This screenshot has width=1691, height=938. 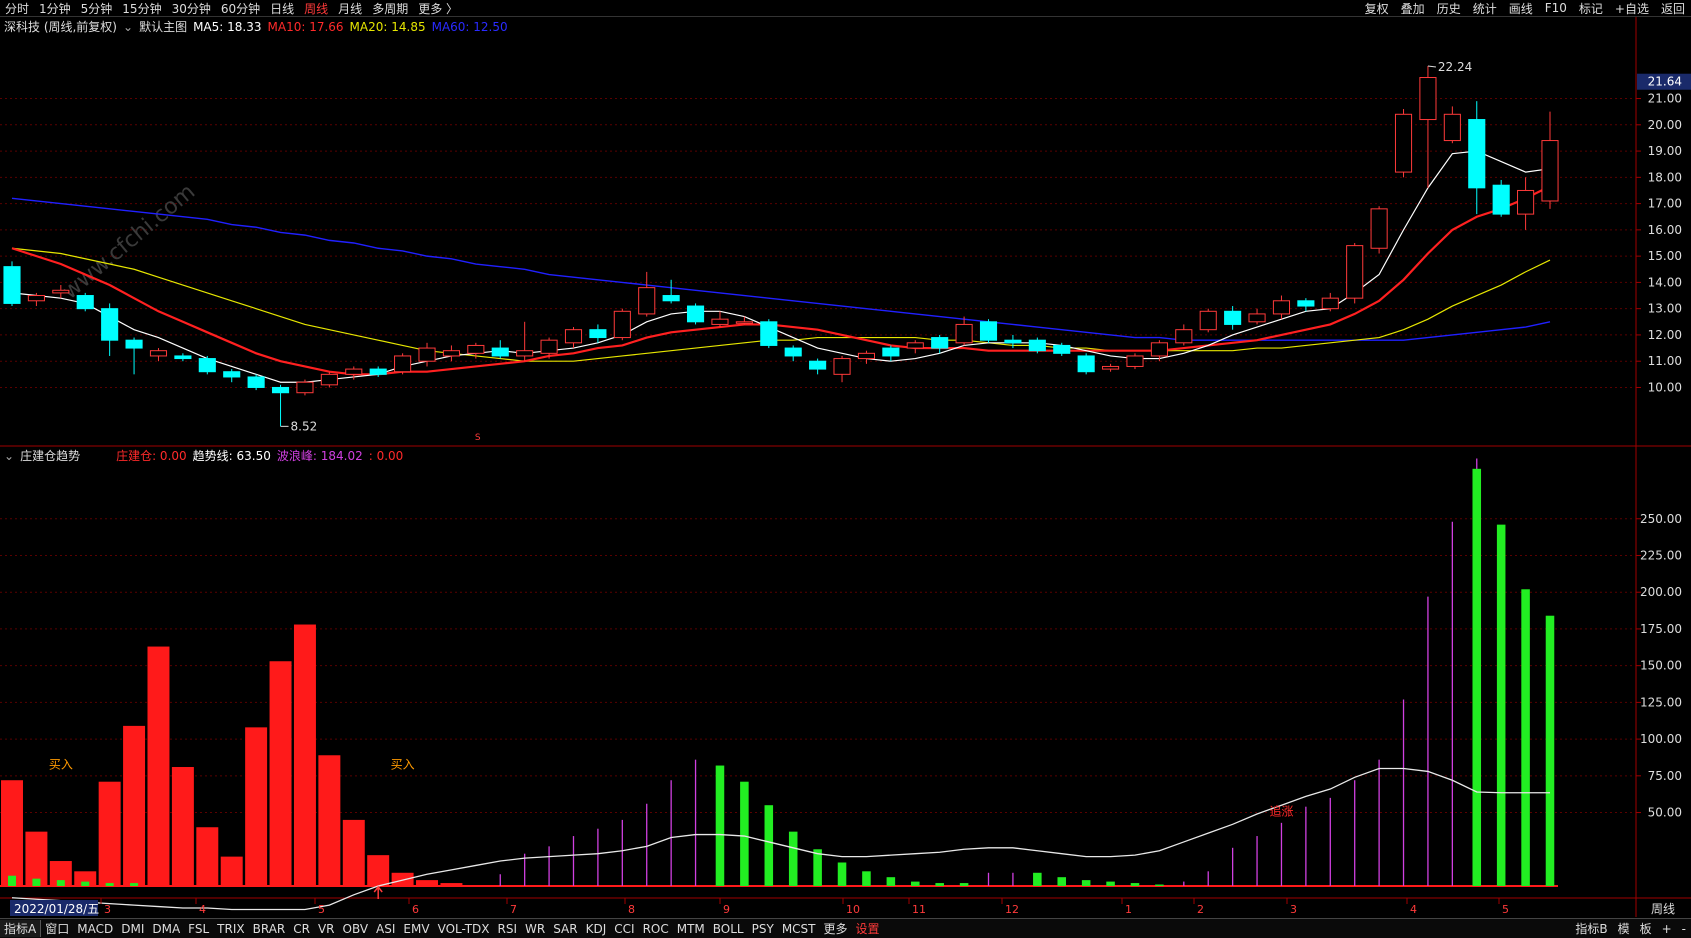 What do you see at coordinates (535, 929) in the screenshot?
I see `indicator-tab-15: WR` at bounding box center [535, 929].